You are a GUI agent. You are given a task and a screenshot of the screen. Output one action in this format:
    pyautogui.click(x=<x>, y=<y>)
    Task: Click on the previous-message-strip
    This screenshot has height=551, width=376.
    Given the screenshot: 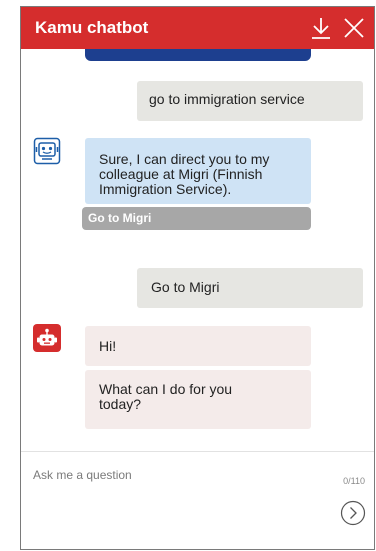 What is the action you would take?
    pyautogui.click(x=198, y=55)
    